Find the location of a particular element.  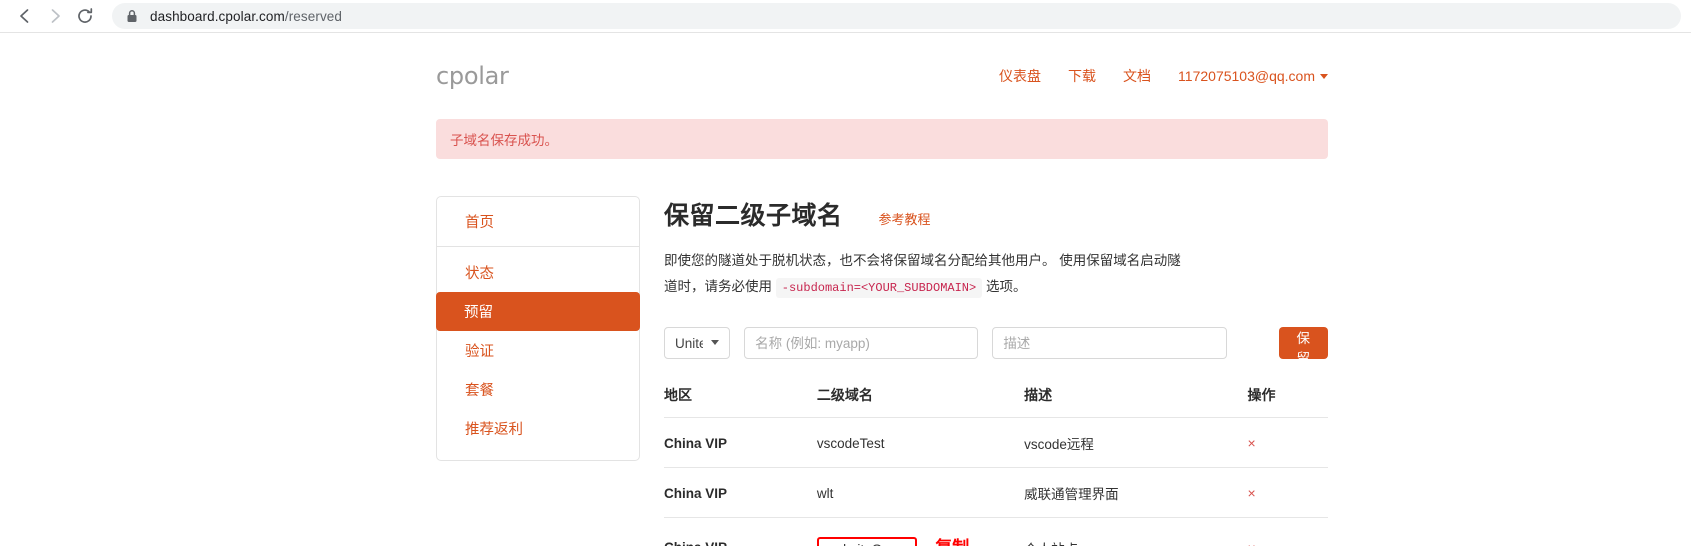

table-row: China VIP vscodeTest vscode远程 × is located at coordinates (996, 442).